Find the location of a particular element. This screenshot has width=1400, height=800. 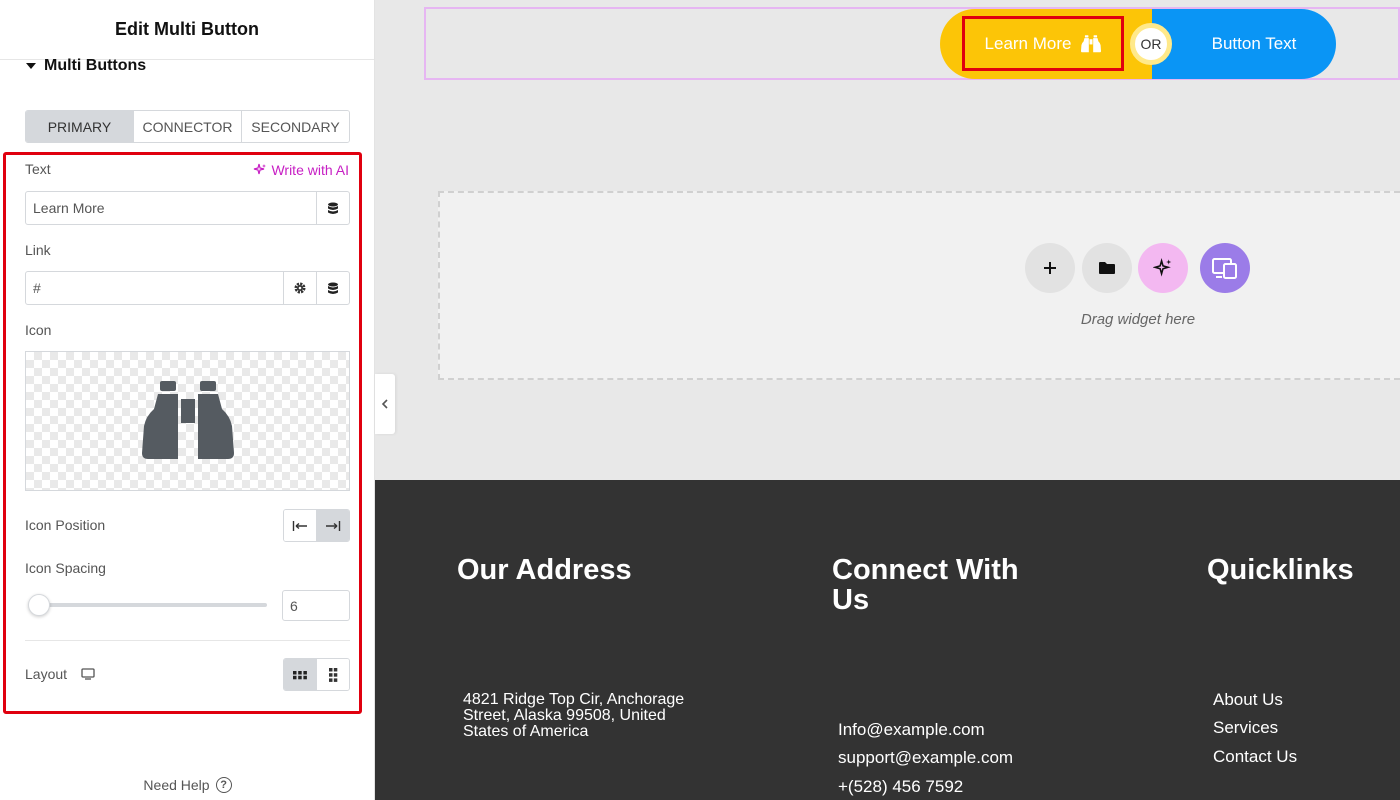

link-input: # is located at coordinates (187, 288).